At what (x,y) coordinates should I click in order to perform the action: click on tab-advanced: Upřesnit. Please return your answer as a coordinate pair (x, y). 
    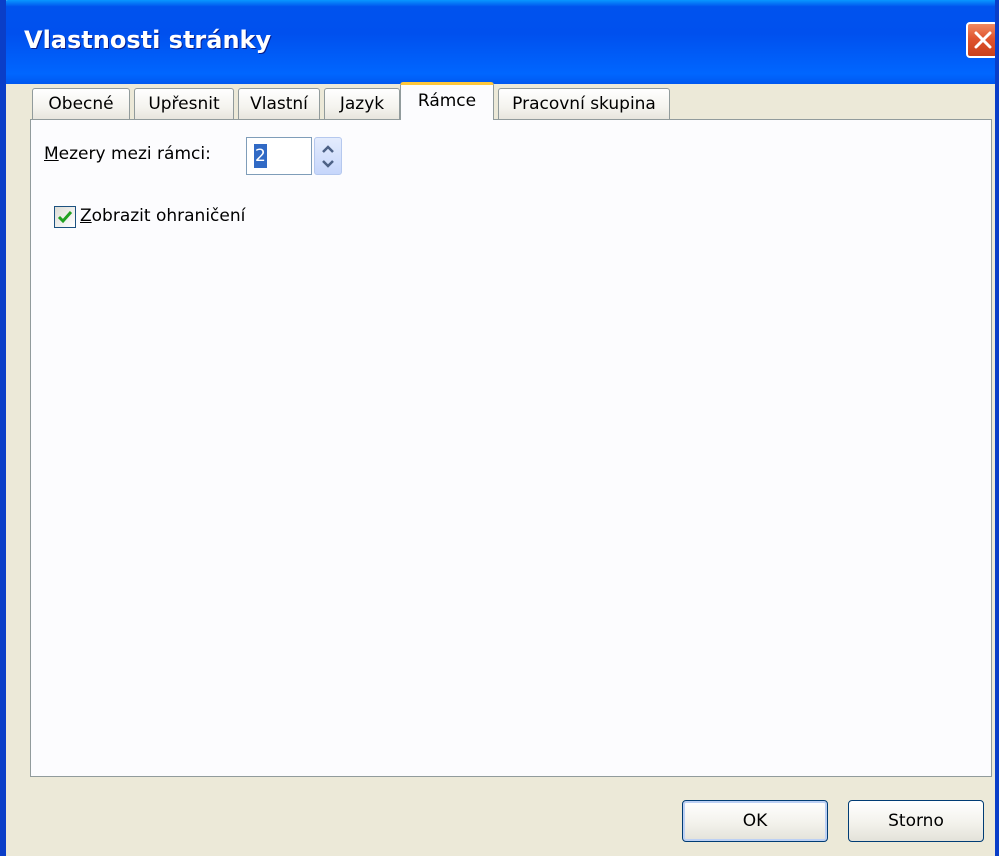
    Looking at the image, I should click on (184, 104).